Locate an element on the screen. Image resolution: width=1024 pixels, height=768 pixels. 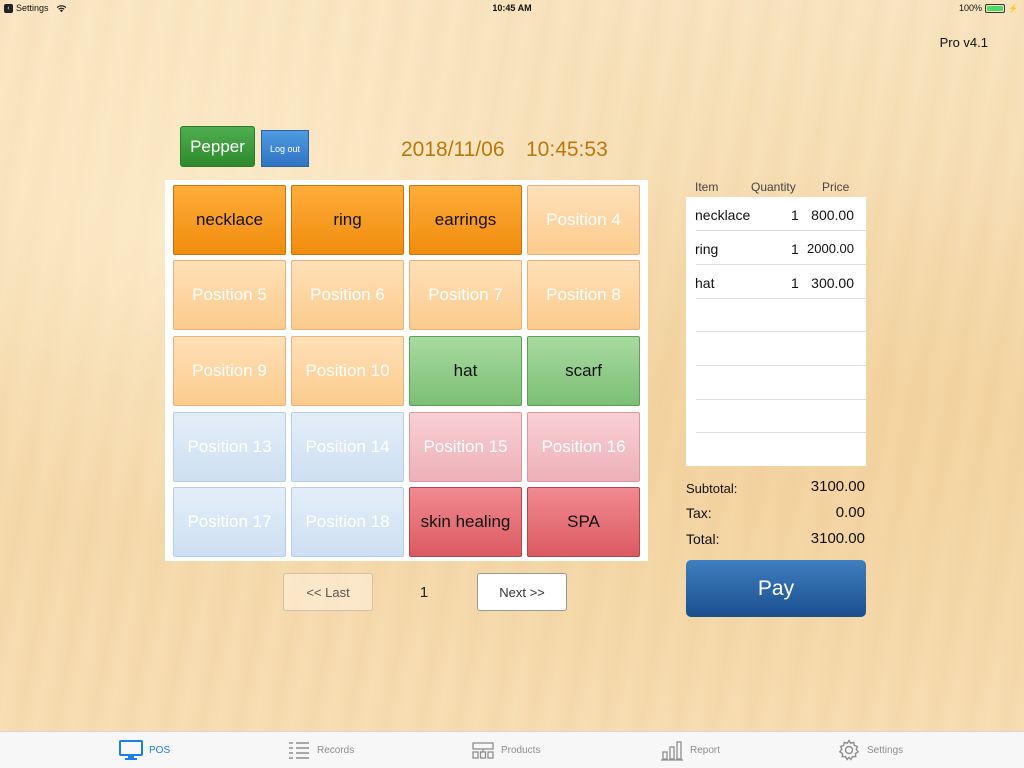
status-right: 100% ⚡ is located at coordinates (988, 8).